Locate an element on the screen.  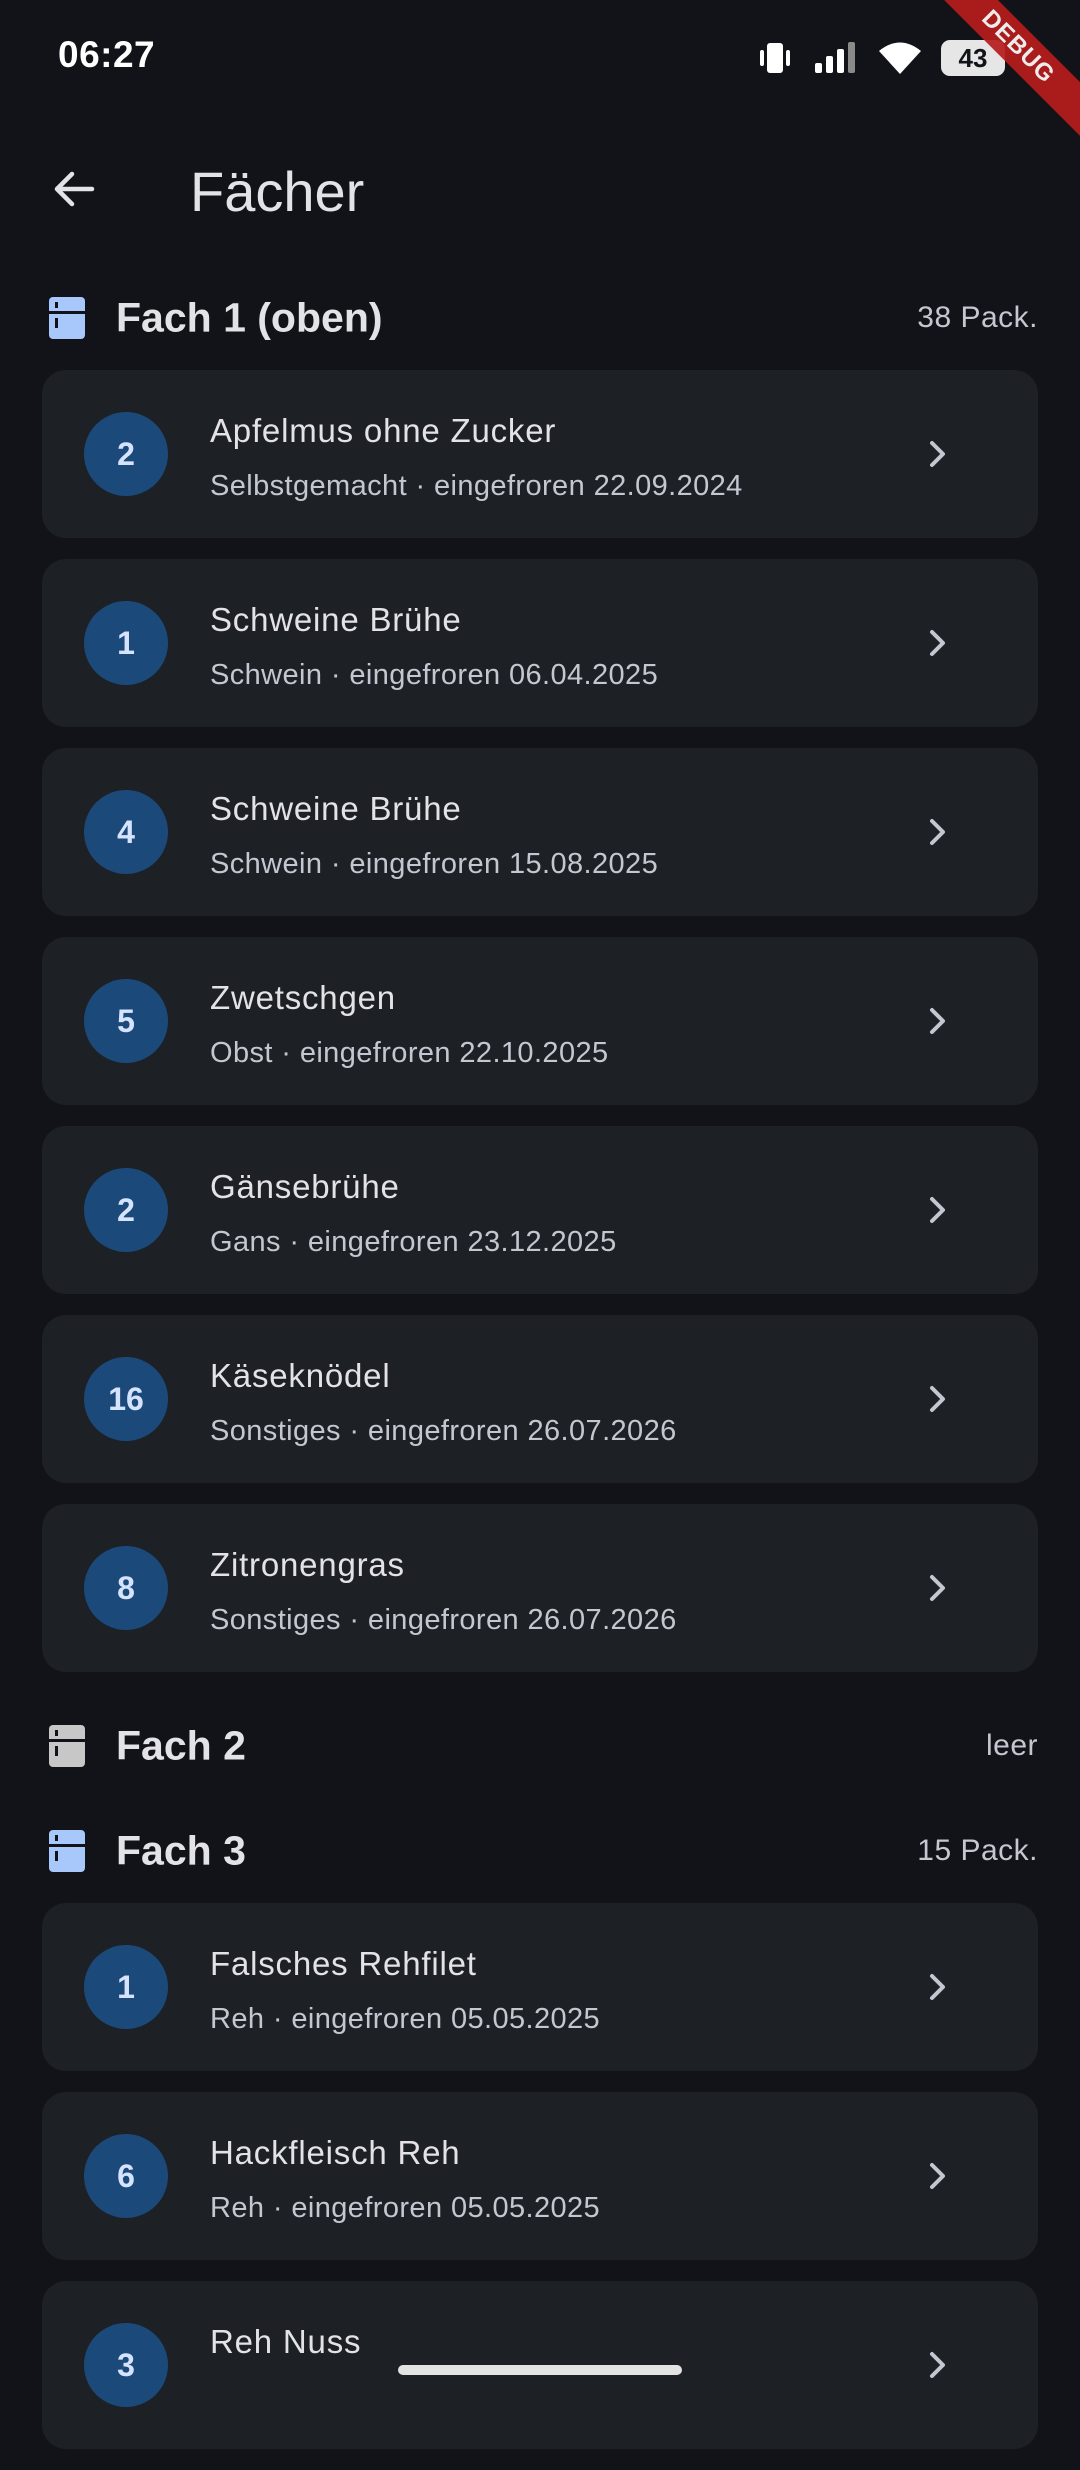
page-title: Fächer is located at coordinates (277, 191).